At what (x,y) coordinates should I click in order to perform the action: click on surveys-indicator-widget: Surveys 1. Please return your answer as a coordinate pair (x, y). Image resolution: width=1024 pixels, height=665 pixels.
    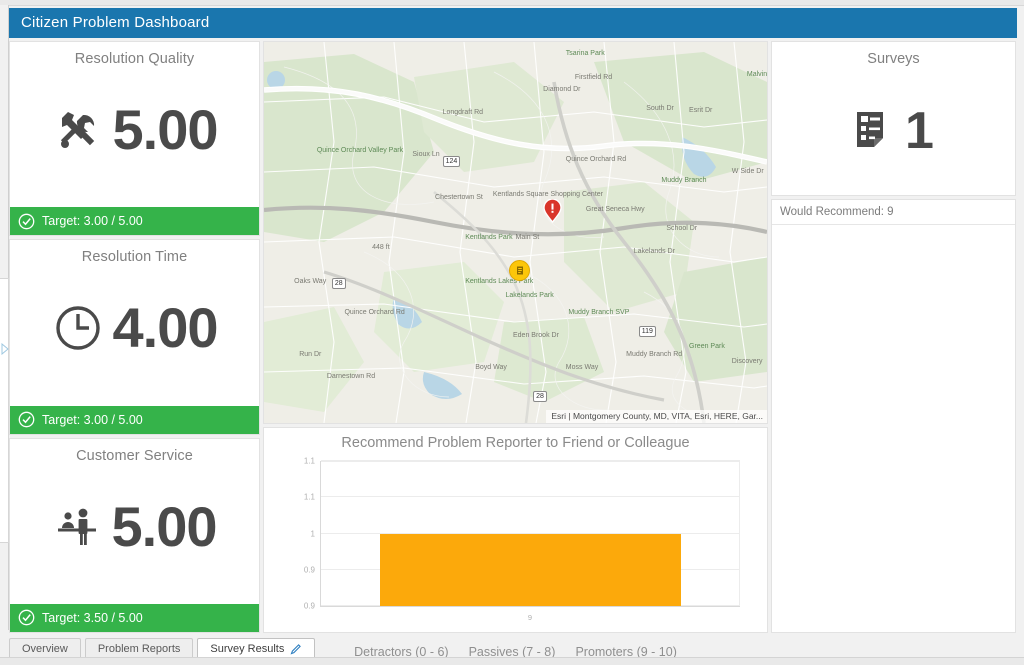
    Looking at the image, I should click on (893, 118).